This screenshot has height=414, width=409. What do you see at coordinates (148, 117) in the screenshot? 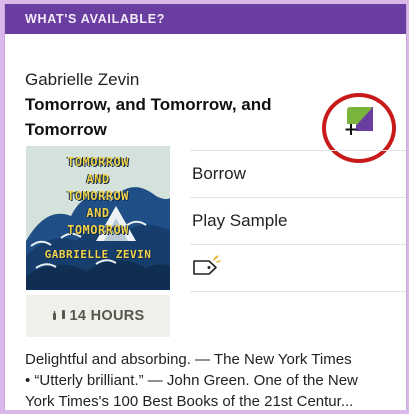
I see `book-title: Tomorrow, and Tomorrow, and Tomorrow` at bounding box center [148, 117].